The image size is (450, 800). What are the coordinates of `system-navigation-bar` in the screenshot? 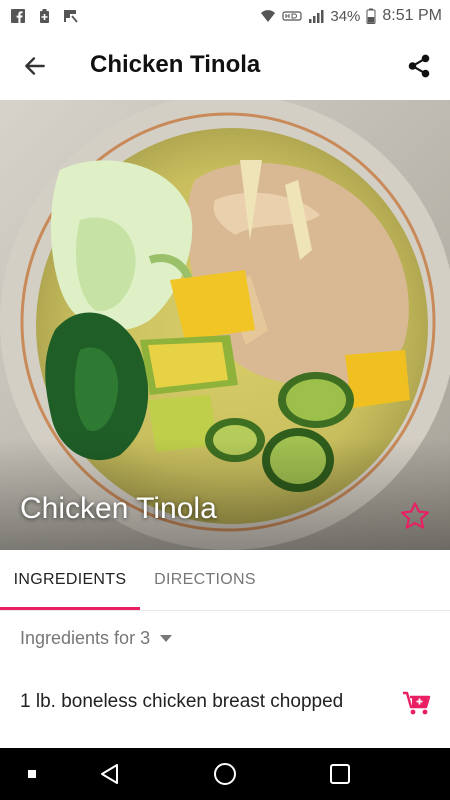 It's located at (225, 774).